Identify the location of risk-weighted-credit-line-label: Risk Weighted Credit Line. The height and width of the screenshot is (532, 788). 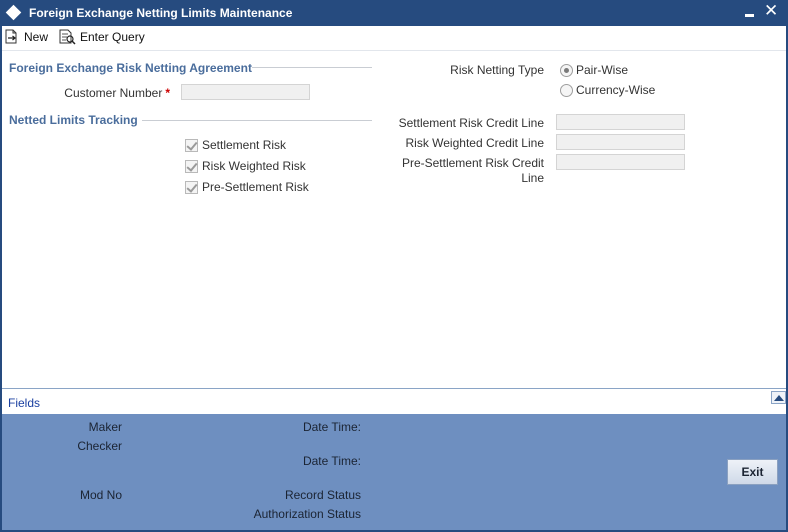
(474, 143).